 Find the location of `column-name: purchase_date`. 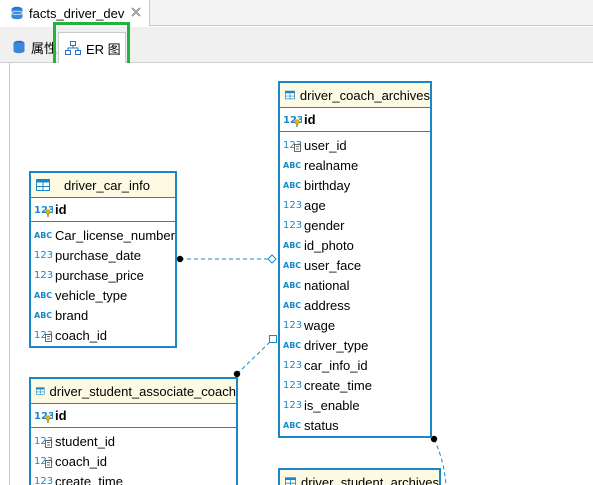

column-name: purchase_date is located at coordinates (98, 255).